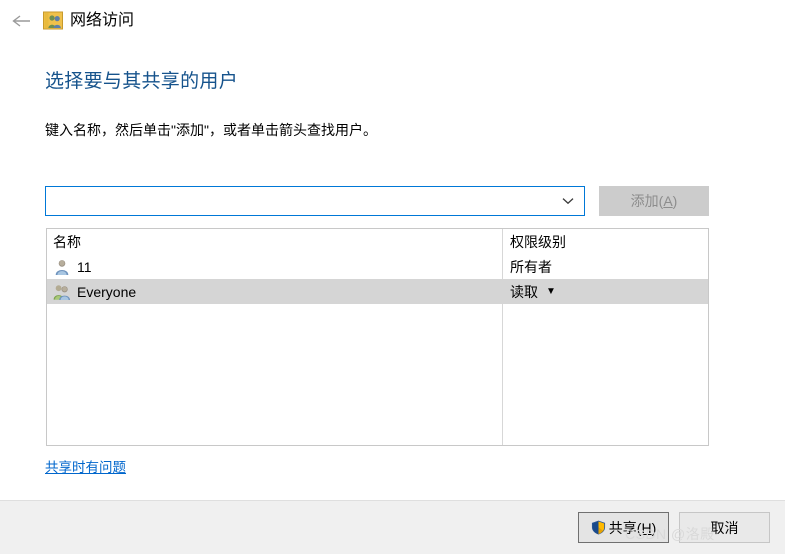 This screenshot has height=554, width=785. Describe the element at coordinates (377, 291) in the screenshot. I see `table-row: Everyone 读取 ▼` at that location.